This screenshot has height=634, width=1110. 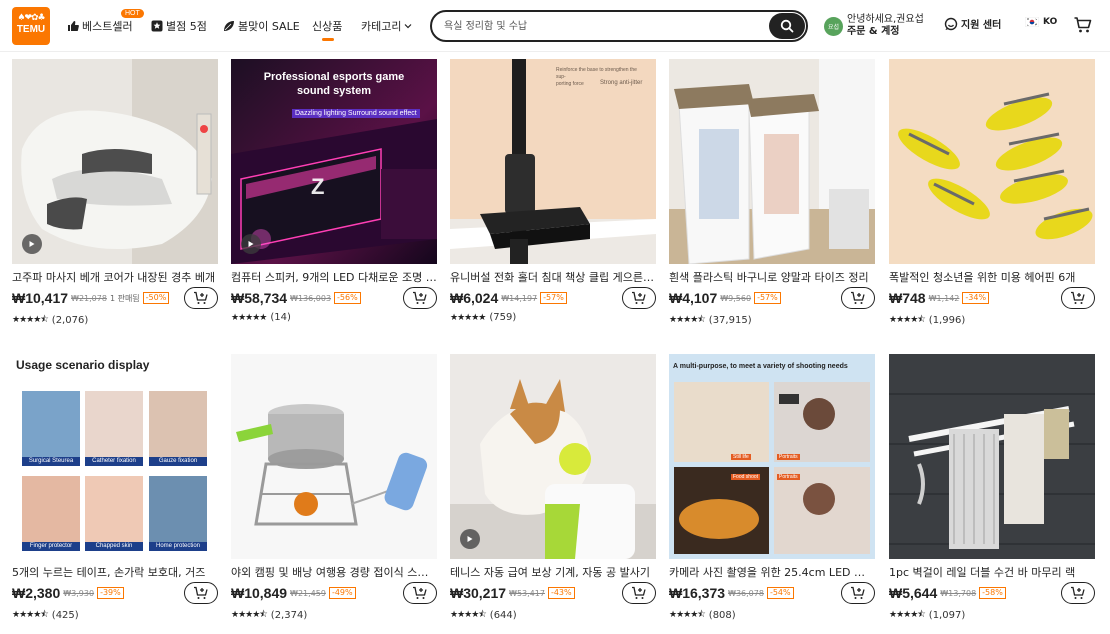 What do you see at coordinates (179, 26) in the screenshot?
I see `nav-five-star: 별점 5점` at bounding box center [179, 26].